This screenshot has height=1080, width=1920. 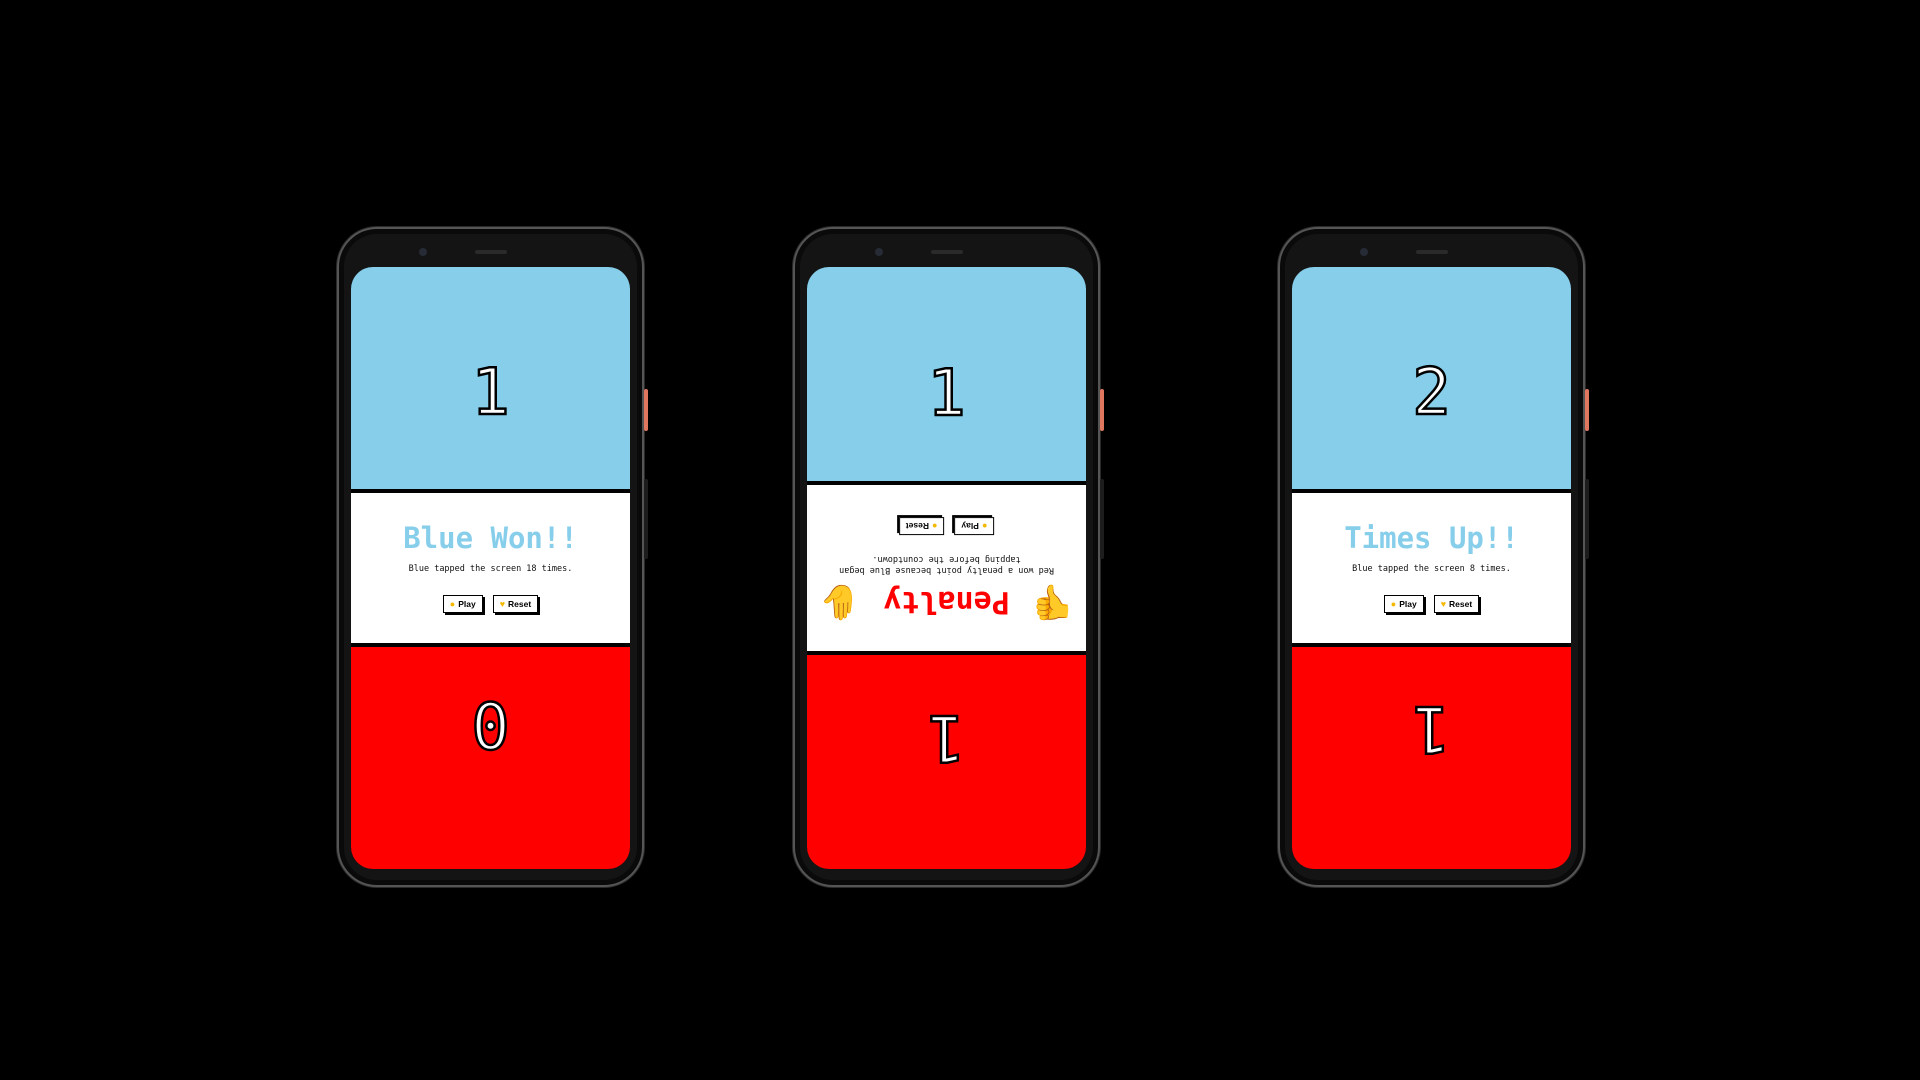 I want to click on action-buttons: ● Play ● Reset, so click(x=946, y=525).